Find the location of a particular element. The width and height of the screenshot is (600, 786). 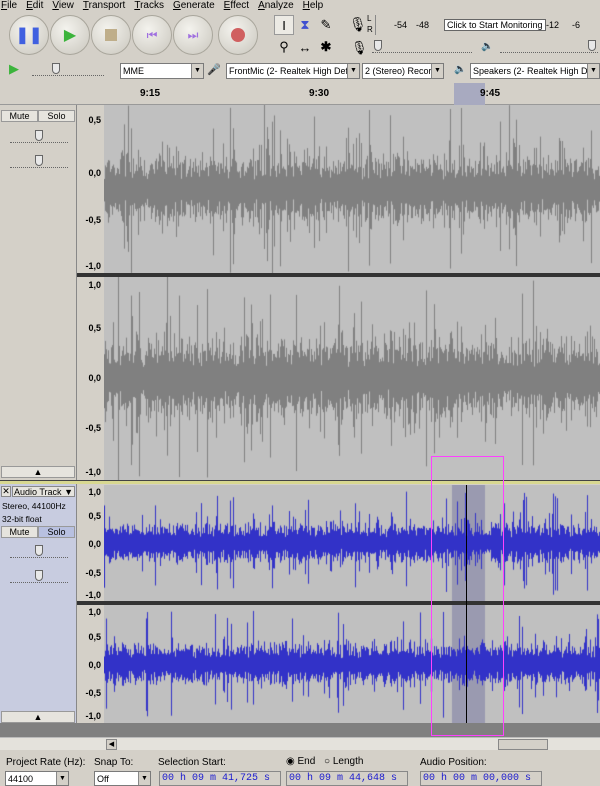

record-button is located at coordinates (238, 35).